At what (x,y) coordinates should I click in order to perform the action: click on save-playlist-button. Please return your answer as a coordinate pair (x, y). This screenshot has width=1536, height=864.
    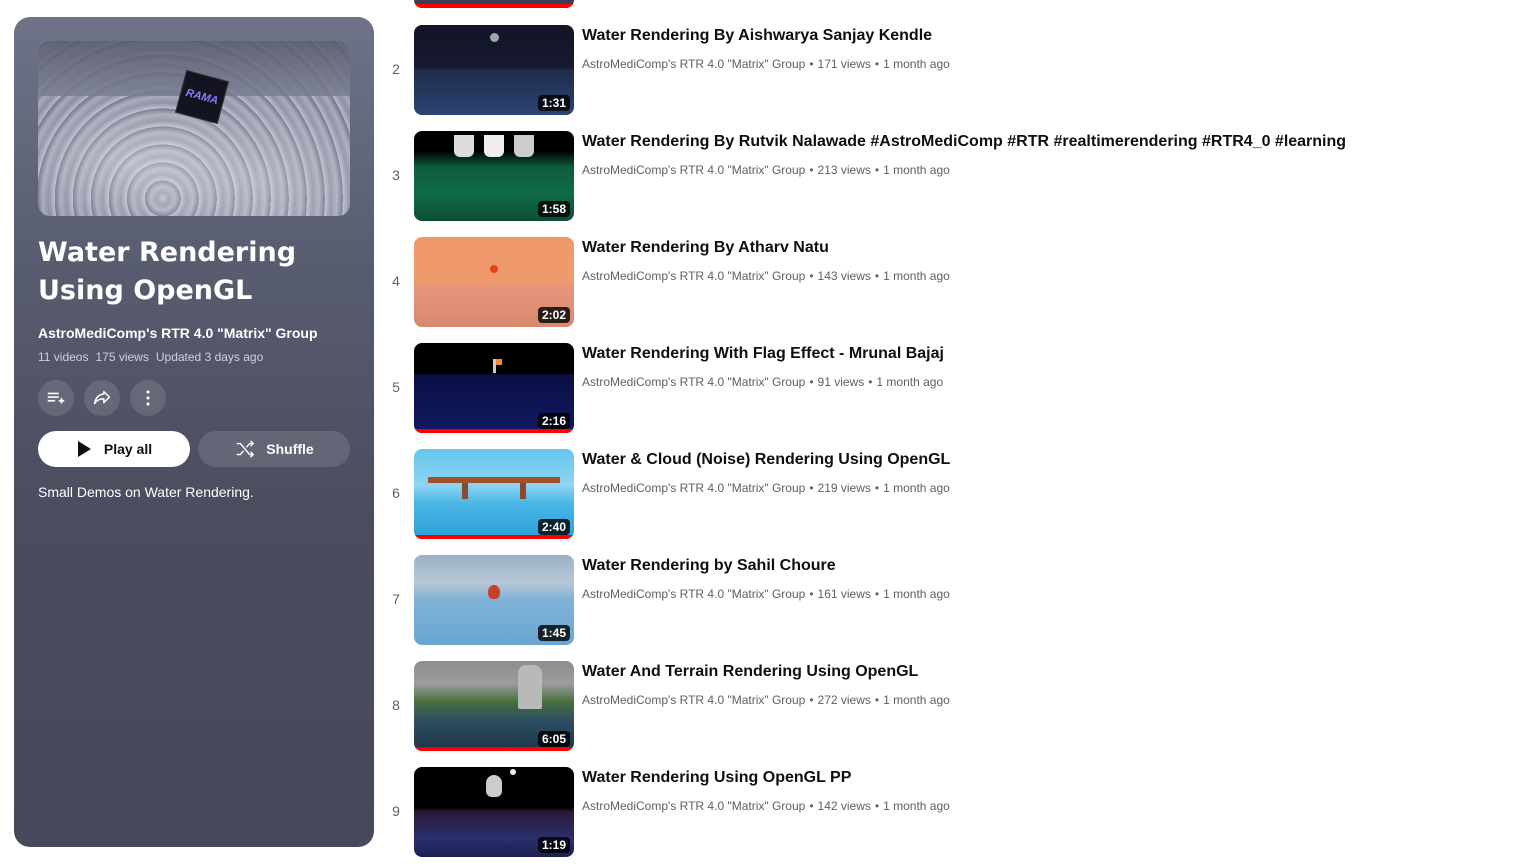
    Looking at the image, I should click on (56, 398).